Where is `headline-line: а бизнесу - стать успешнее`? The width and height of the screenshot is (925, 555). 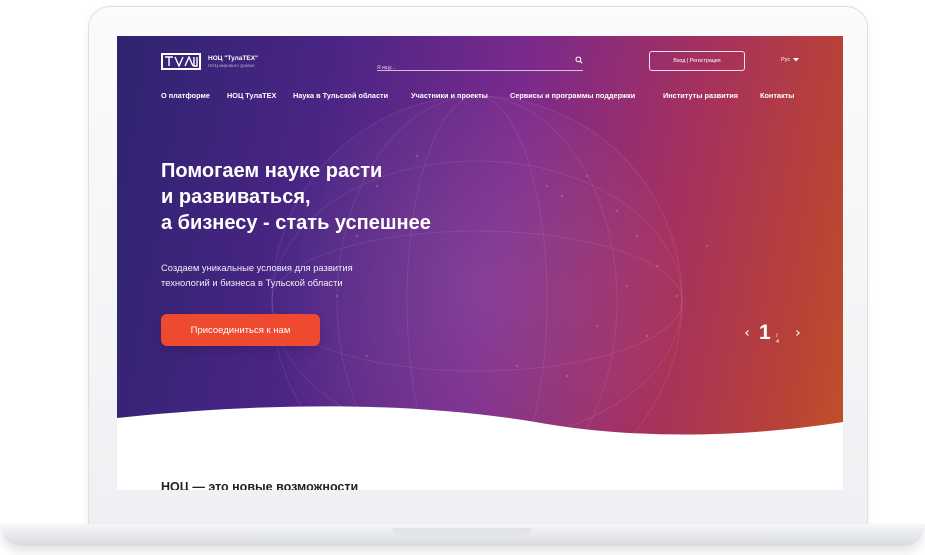 headline-line: а бизнесу - стать успешнее is located at coordinates (296, 223).